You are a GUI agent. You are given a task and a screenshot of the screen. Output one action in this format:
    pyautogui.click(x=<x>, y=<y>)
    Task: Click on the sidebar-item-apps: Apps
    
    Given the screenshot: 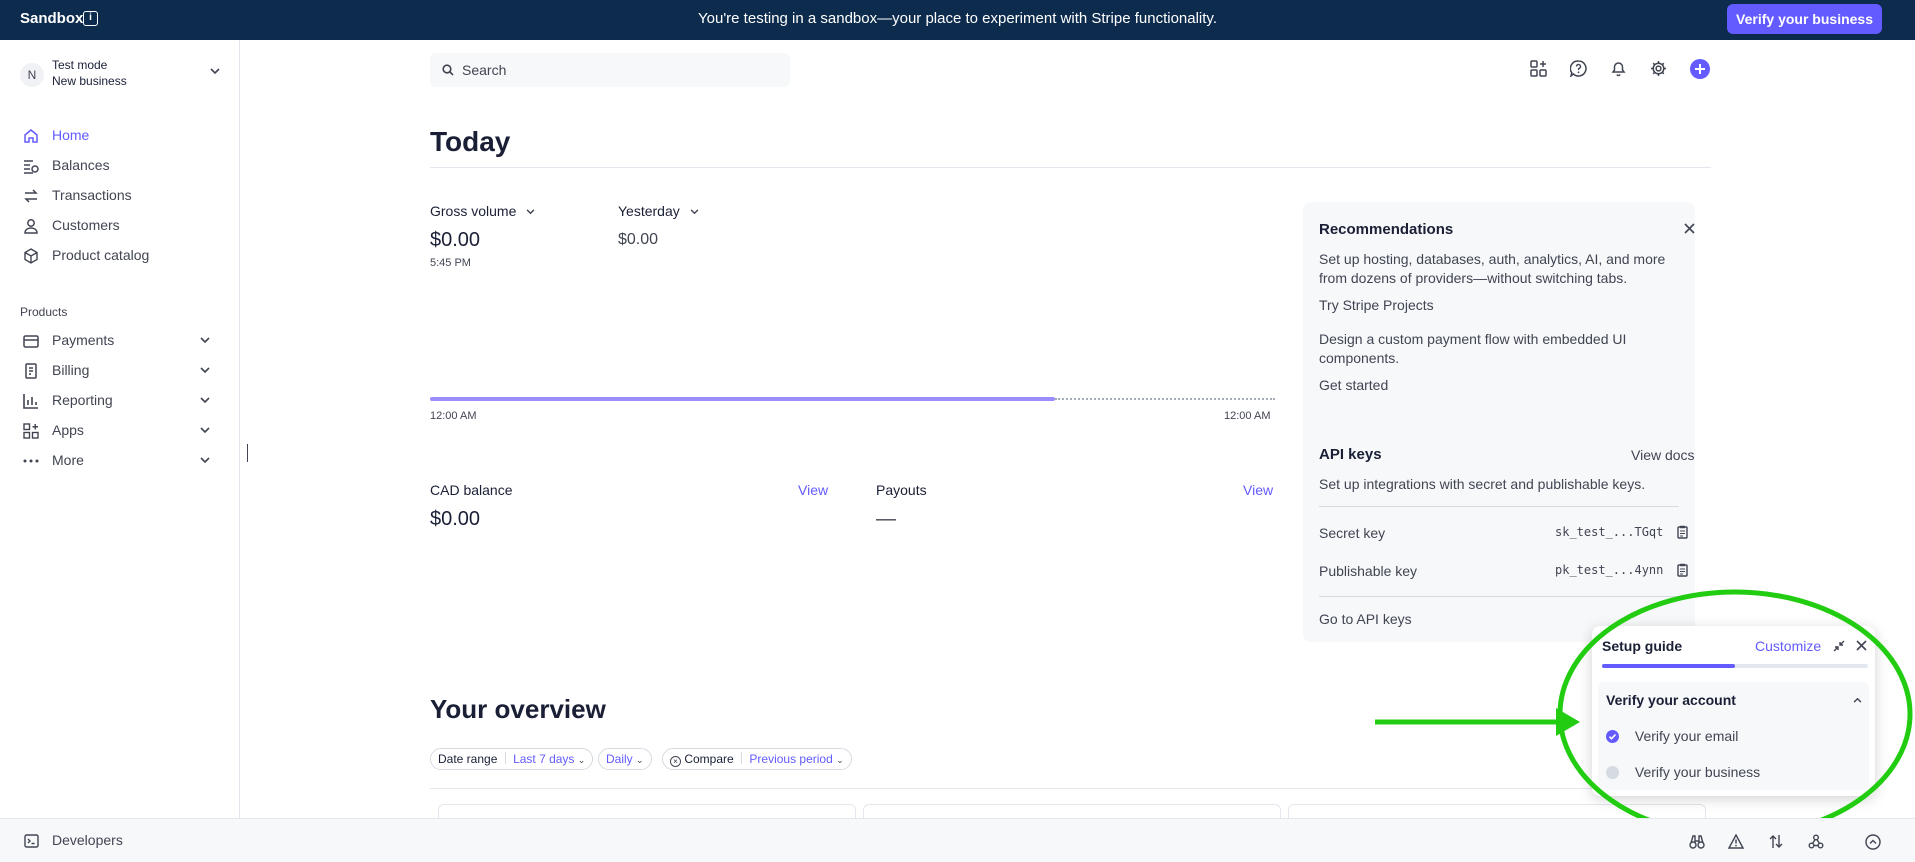 What is the action you would take?
    pyautogui.click(x=120, y=431)
    